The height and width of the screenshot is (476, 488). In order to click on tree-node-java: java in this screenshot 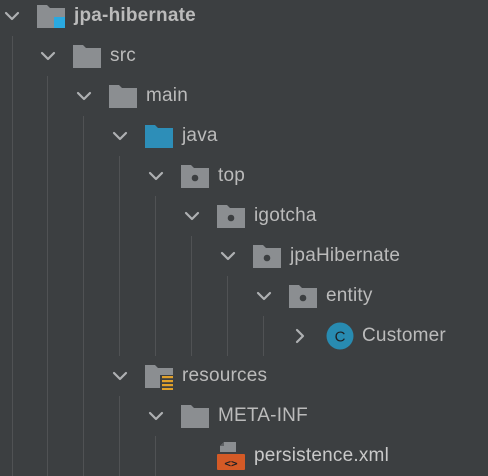, I will do `click(244, 136)`.